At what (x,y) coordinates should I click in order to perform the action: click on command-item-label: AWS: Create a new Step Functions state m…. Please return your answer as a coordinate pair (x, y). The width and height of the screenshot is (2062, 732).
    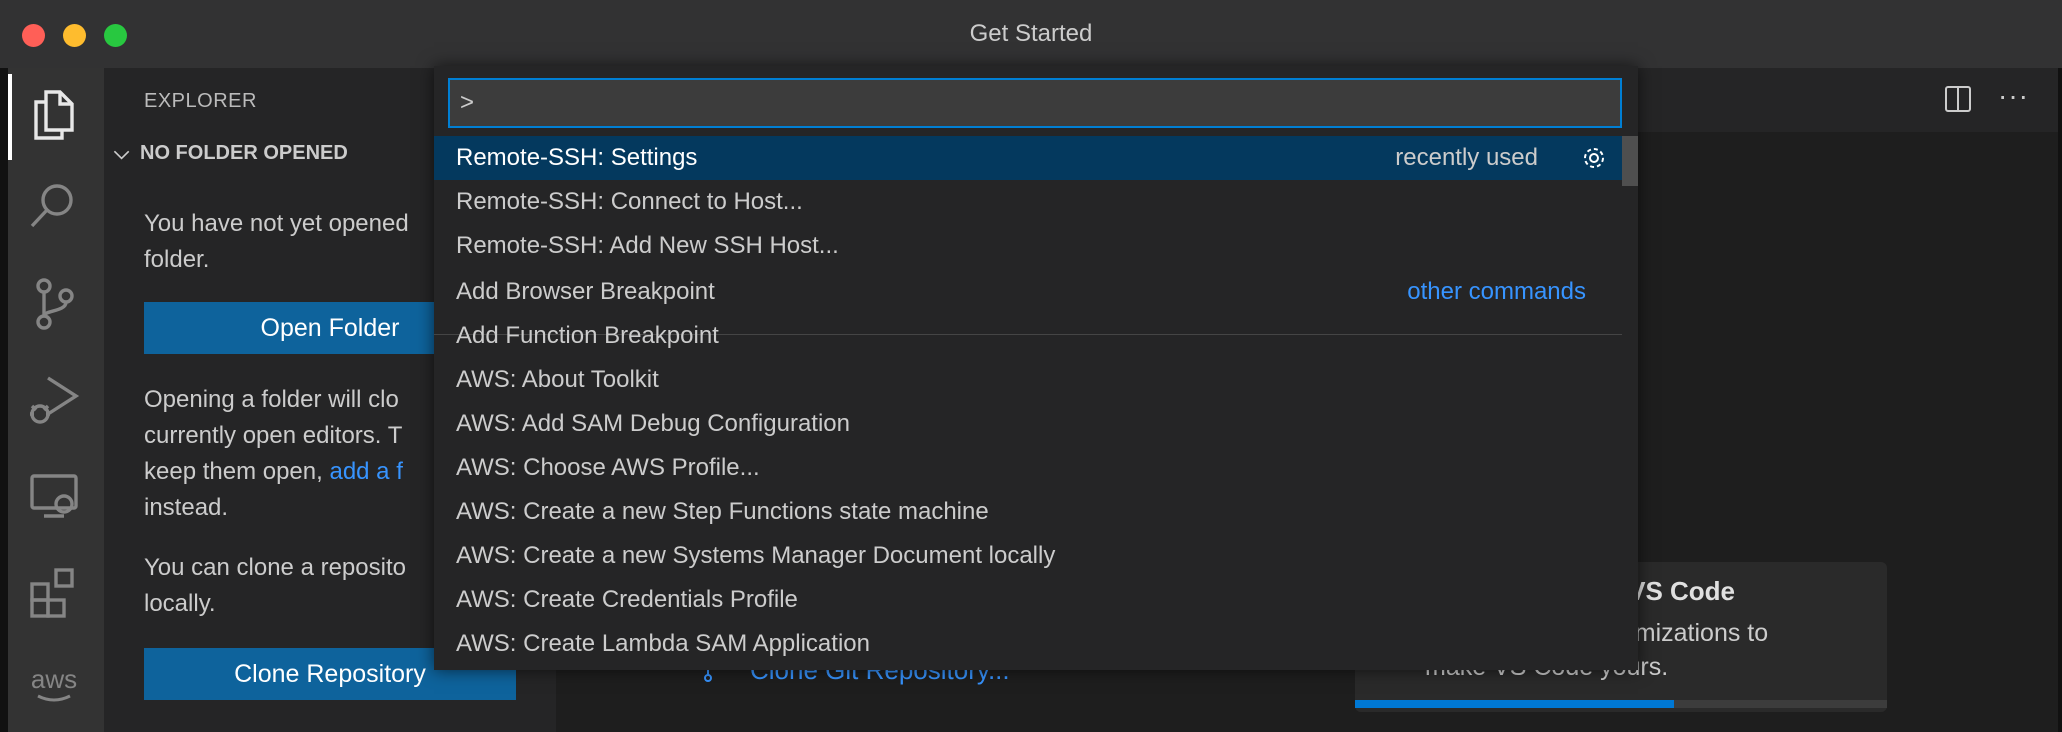
    Looking at the image, I should click on (722, 511).